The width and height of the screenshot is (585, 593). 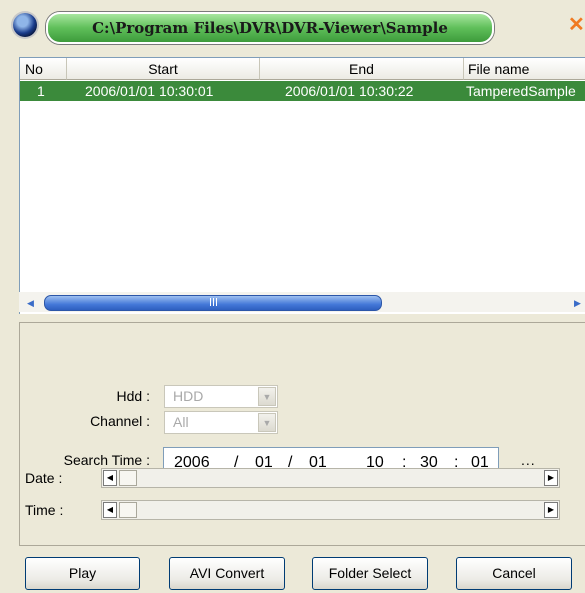 What do you see at coordinates (133, 396) in the screenshot?
I see `hdd-label: Hdd :` at bounding box center [133, 396].